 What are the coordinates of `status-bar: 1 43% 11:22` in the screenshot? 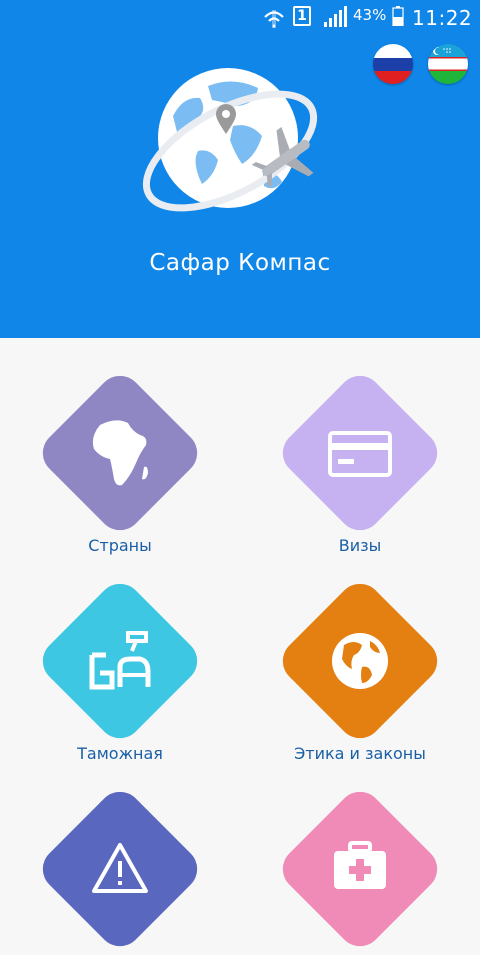 It's located at (240, 17).